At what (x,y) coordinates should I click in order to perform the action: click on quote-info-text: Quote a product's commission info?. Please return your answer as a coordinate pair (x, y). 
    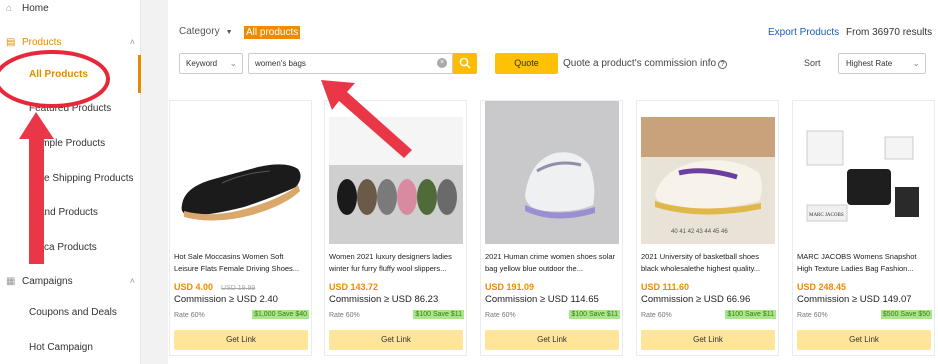
    Looking at the image, I should click on (645, 63).